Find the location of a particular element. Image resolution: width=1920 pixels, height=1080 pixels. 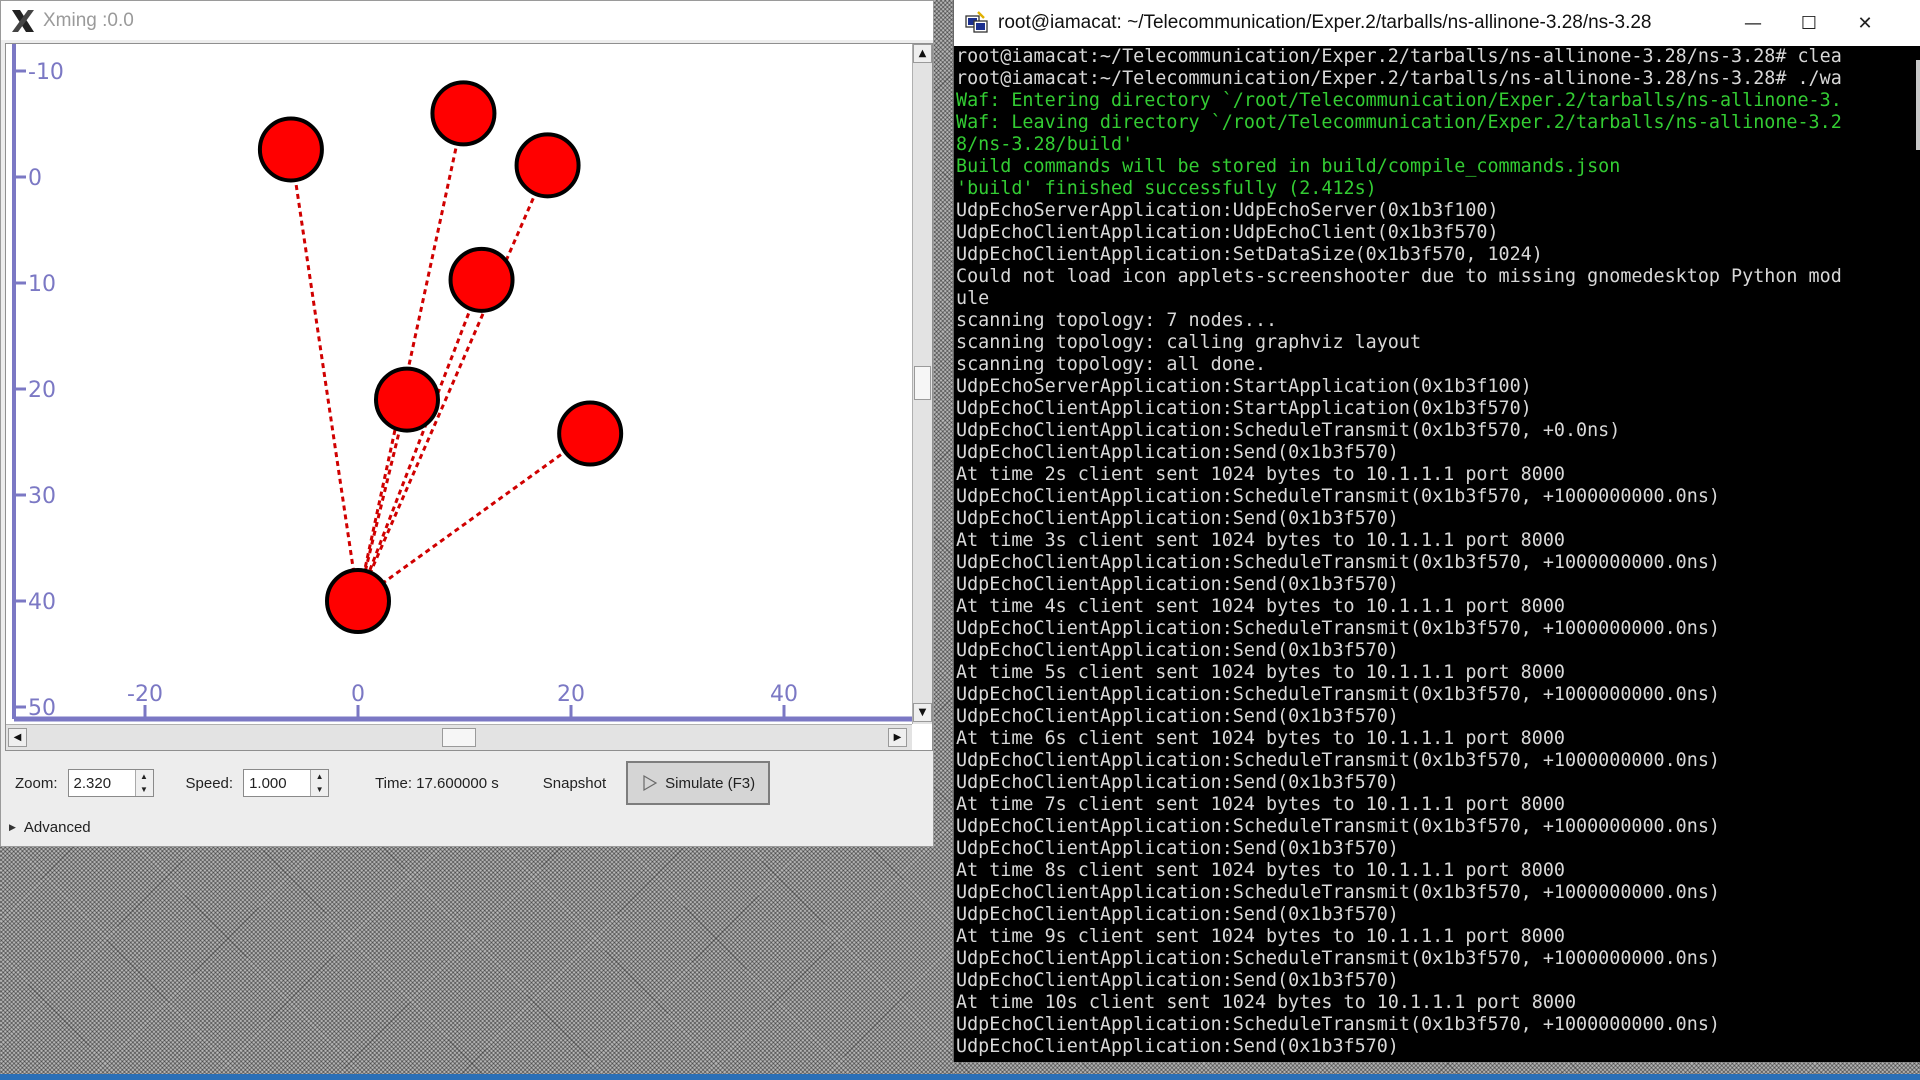

vertical-scrollbar: ▲ ▼ is located at coordinates (922, 384).